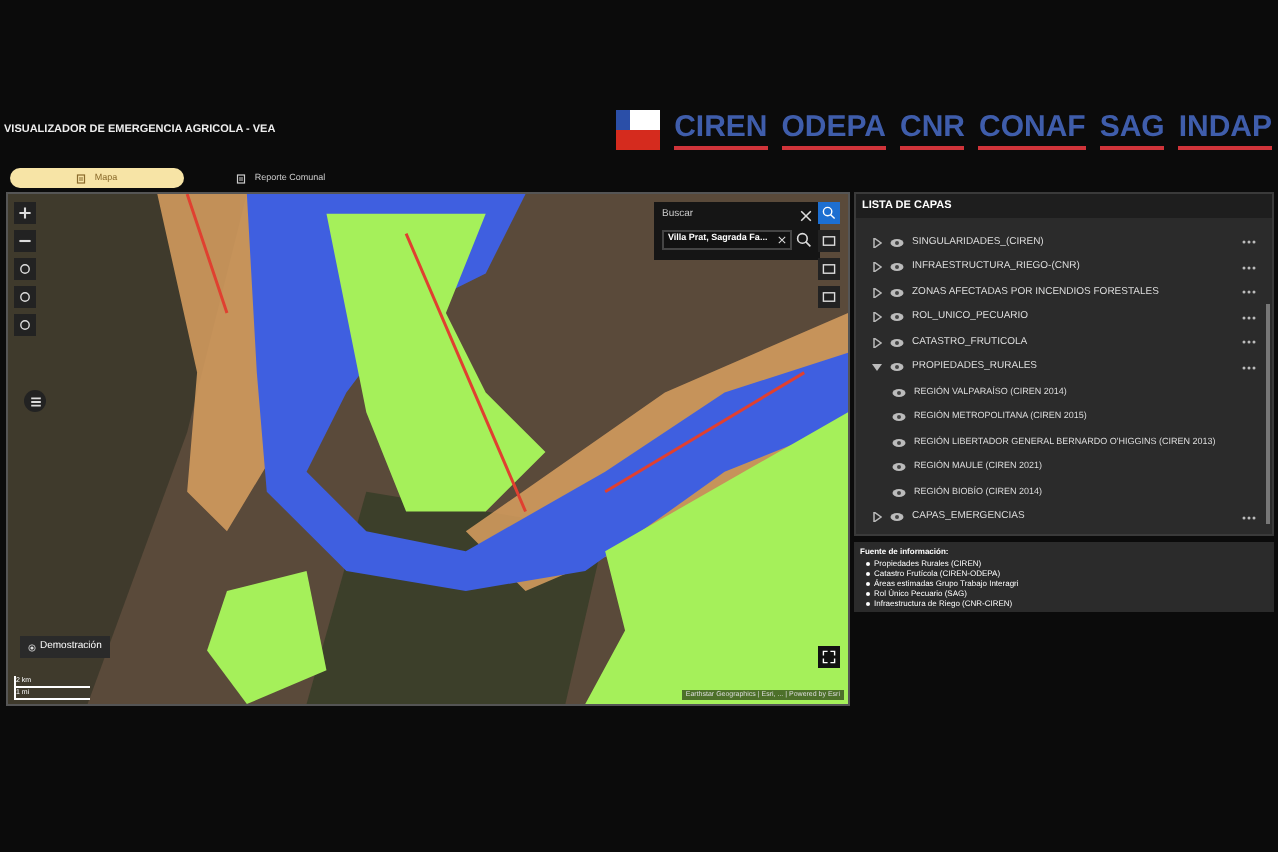  Describe the element at coordinates (638, 130) in the screenshot. I see `flag-logo-icon` at that location.